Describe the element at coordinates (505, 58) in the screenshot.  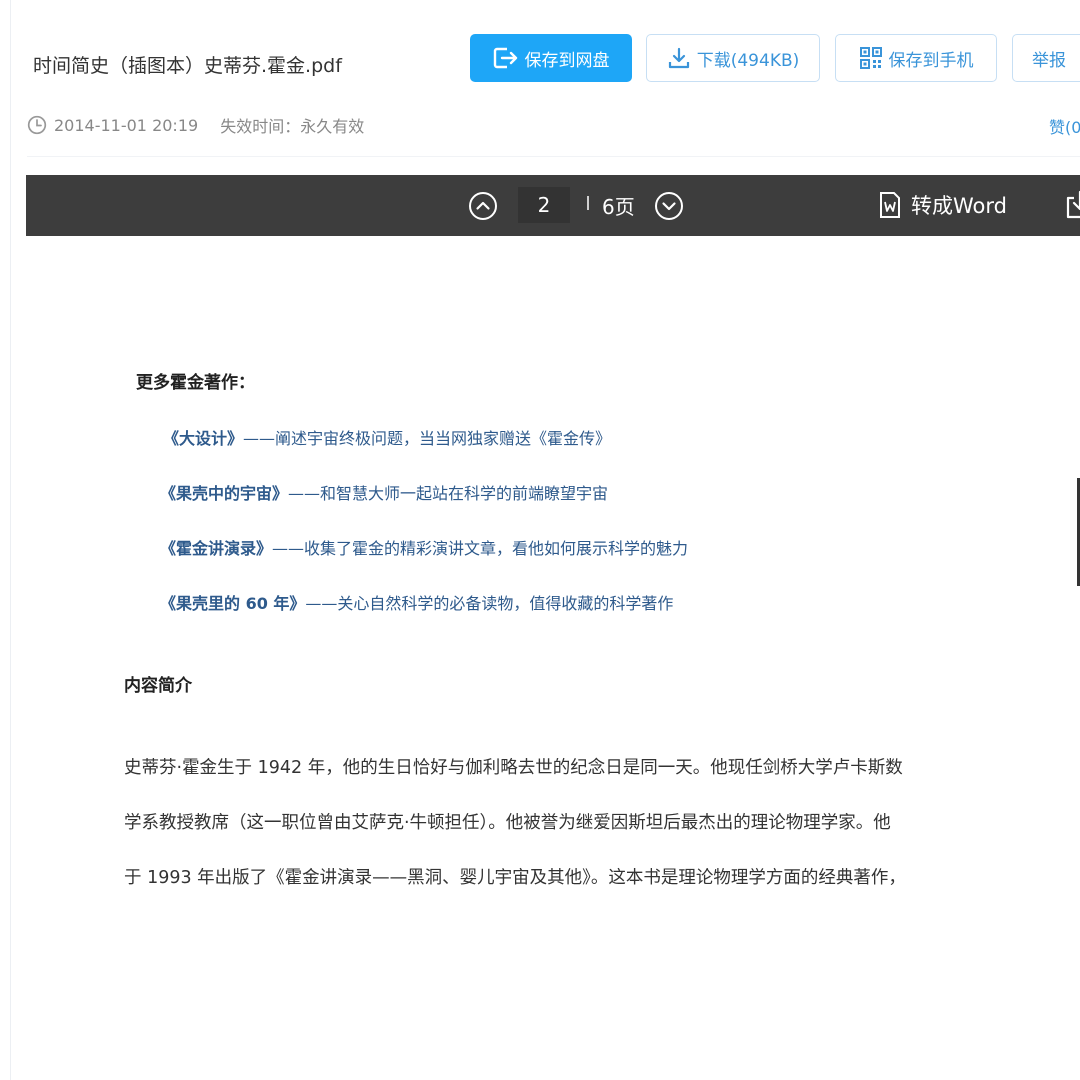
I see `save-export-icon` at that location.